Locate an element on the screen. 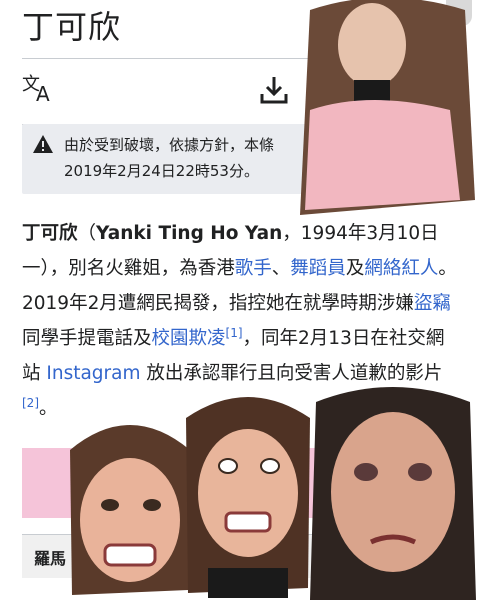  overlay-face-grimace is located at coordinates (248, 494).